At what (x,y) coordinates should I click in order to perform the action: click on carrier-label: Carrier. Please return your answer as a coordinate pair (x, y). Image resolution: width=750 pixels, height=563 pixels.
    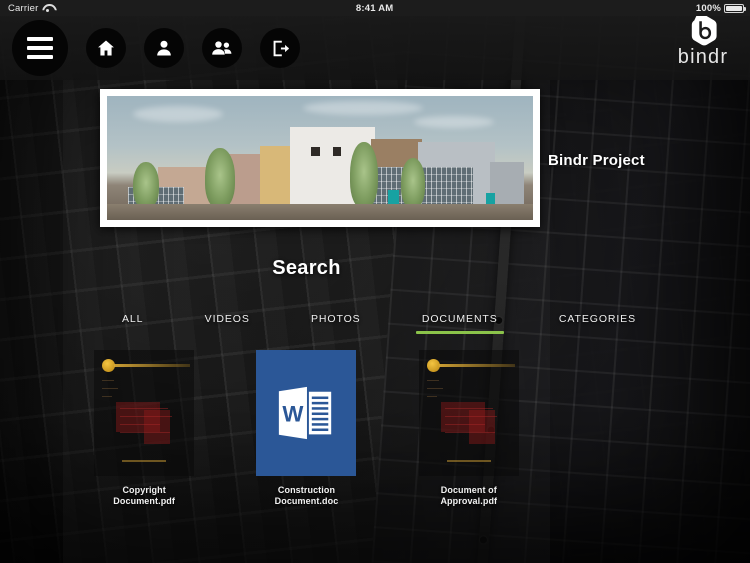
    Looking at the image, I should click on (23, 8).